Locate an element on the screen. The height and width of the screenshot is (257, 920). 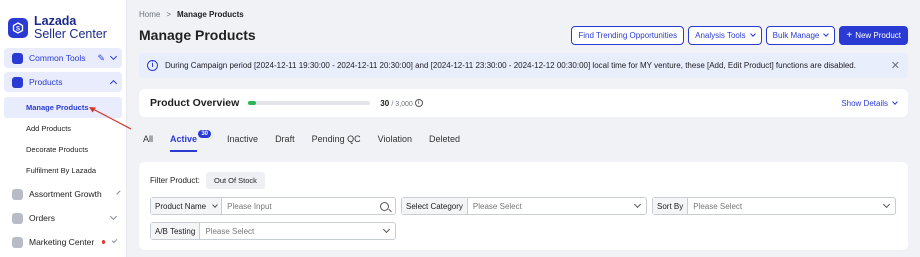
edit-icon: ✎ is located at coordinates (101, 58).